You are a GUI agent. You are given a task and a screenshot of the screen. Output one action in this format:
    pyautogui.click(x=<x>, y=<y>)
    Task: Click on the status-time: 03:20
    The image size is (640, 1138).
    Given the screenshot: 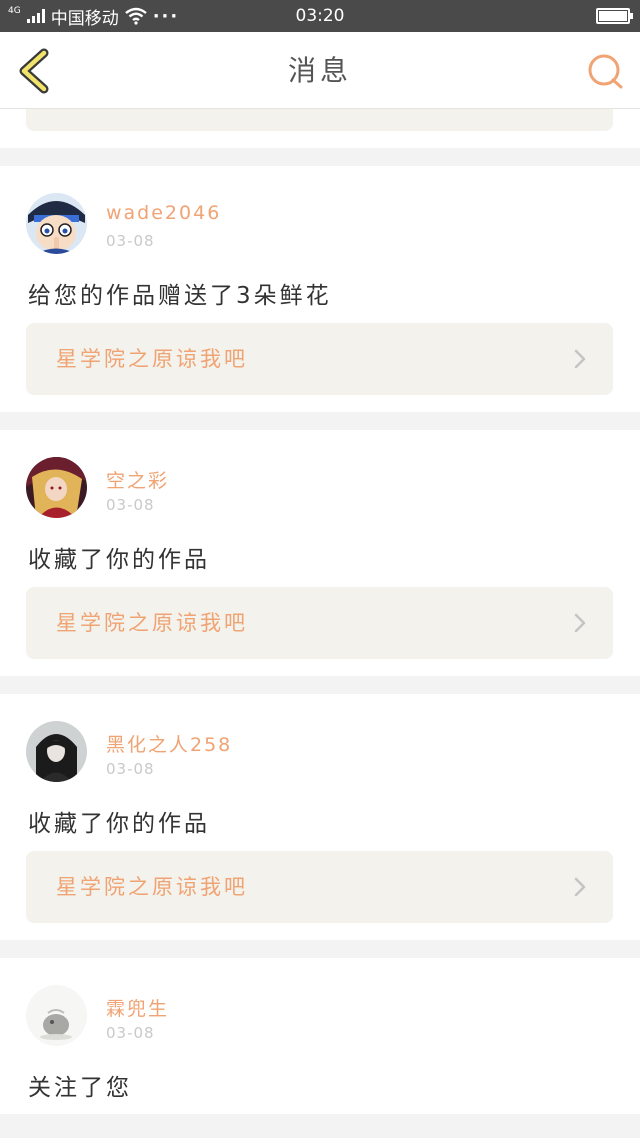 What is the action you would take?
    pyautogui.click(x=320, y=16)
    